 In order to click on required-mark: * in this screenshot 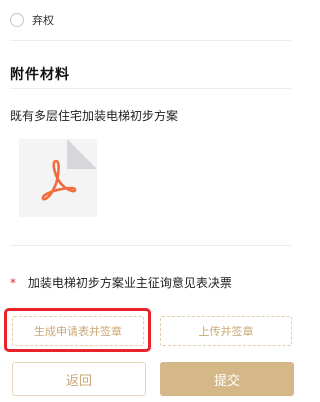, I will do `click(13, 283)`.